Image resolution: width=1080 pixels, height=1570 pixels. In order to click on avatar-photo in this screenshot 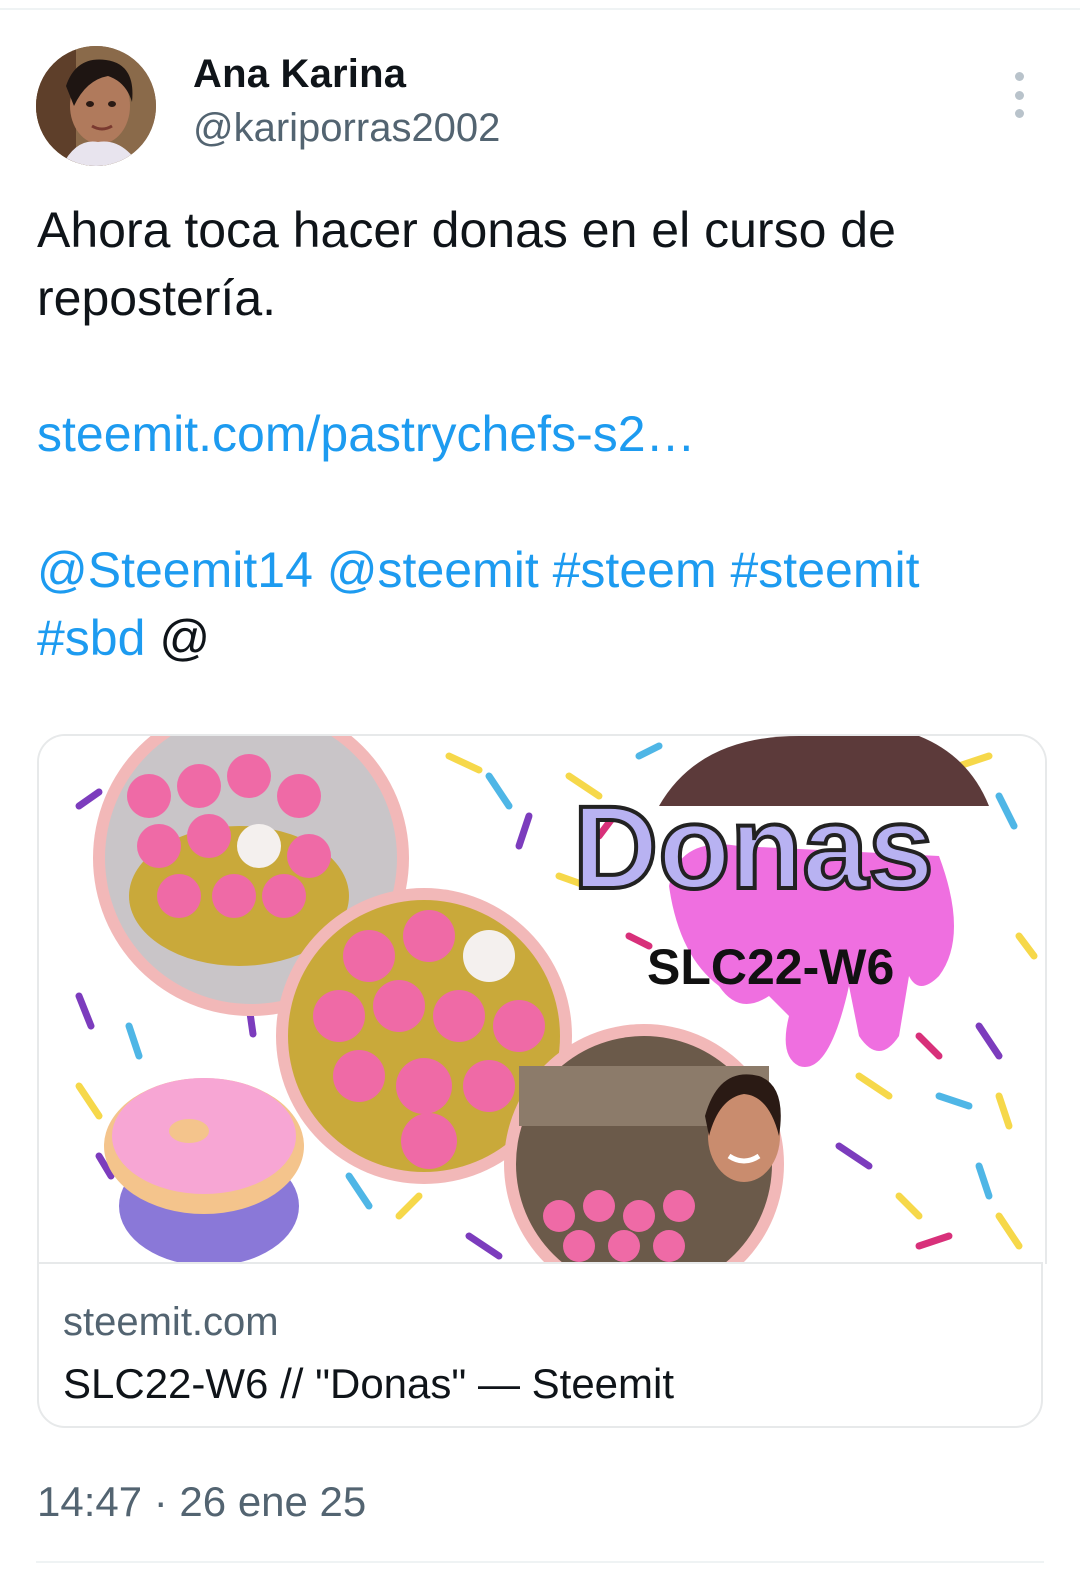, I will do `click(96, 106)`.